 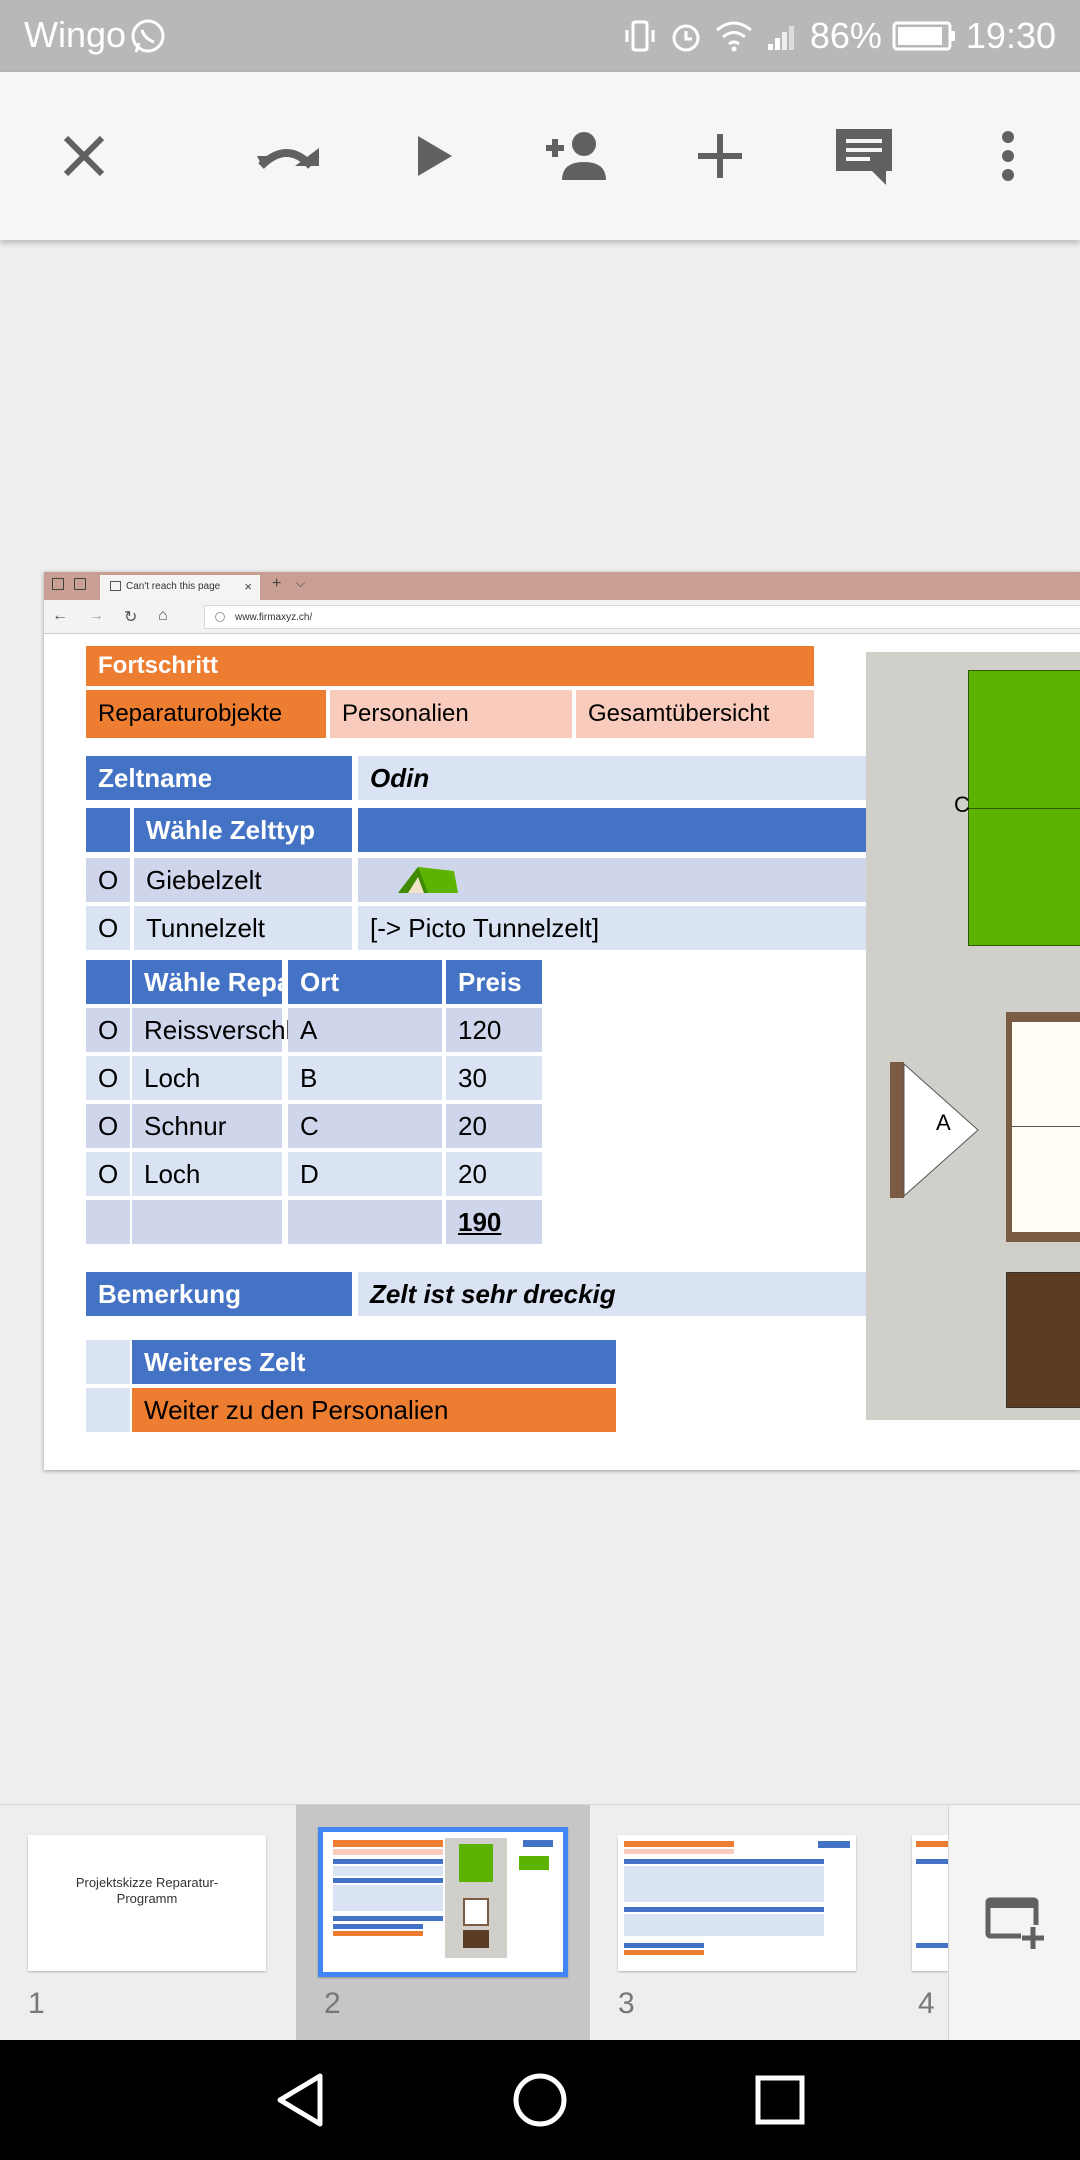 I want to click on repair-header-item: Wähle Reparatur, so click(x=241, y=982).